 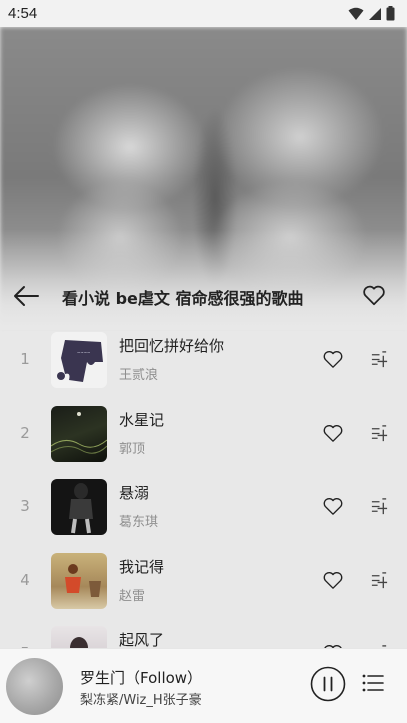 What do you see at coordinates (390, 13) in the screenshot?
I see `battery-icon` at bounding box center [390, 13].